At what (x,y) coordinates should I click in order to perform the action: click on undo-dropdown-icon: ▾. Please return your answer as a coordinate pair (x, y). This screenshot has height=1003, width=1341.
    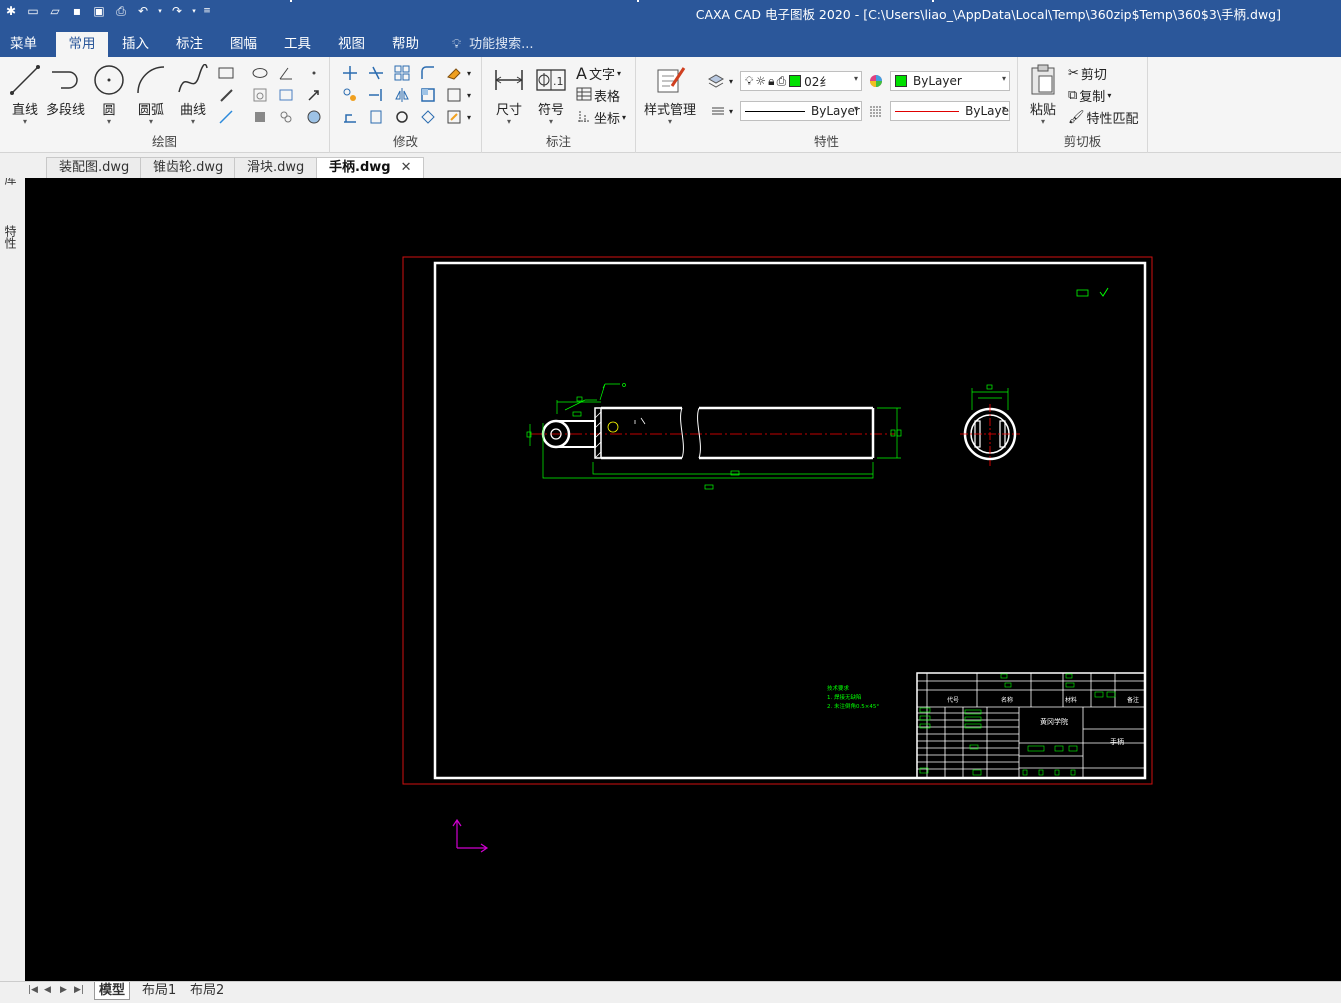
    Looking at the image, I should click on (160, 11).